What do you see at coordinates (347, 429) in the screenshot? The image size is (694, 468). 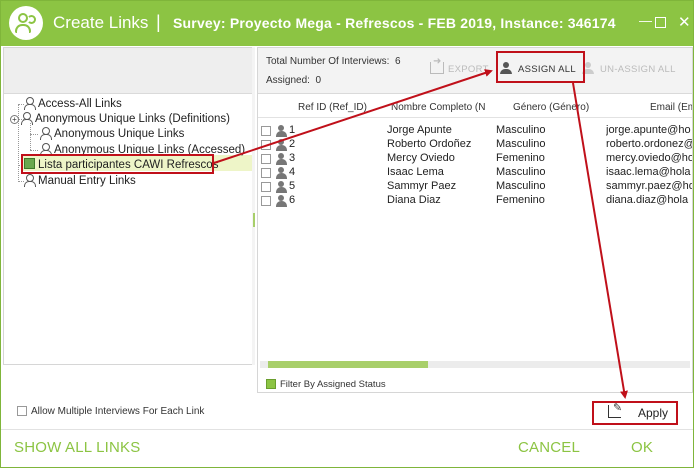 I see `footer-divider` at bounding box center [347, 429].